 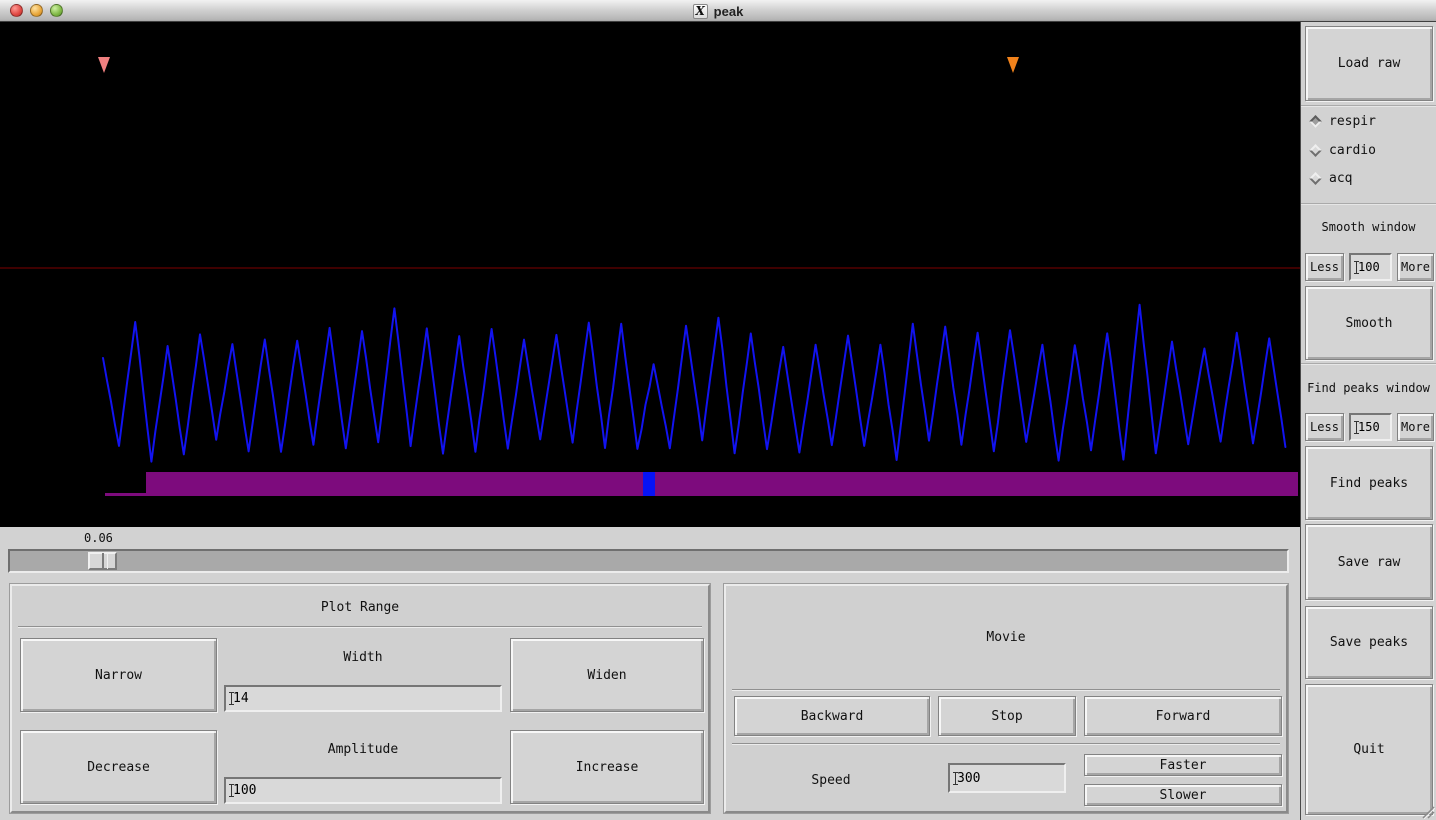 I want to click on radio-cardio: cardio, so click(x=1342, y=150).